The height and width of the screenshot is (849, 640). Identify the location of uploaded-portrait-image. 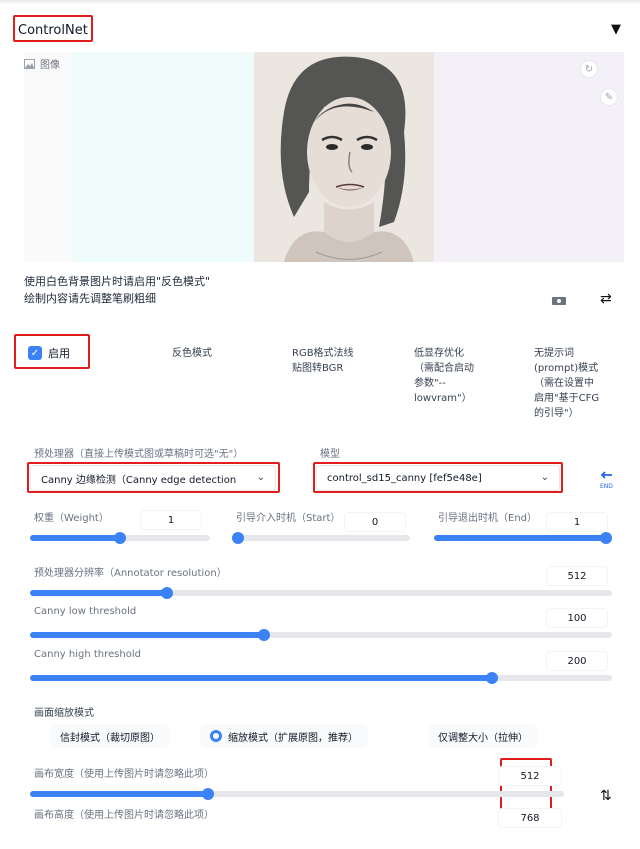
(344, 157).